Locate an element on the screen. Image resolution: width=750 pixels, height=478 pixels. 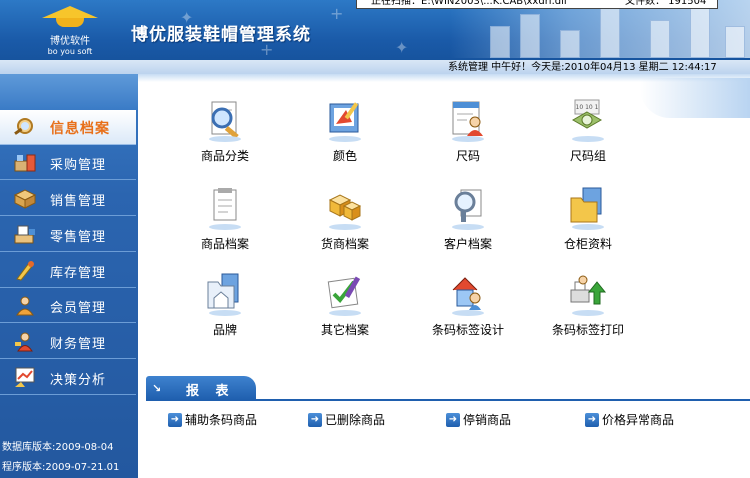
report-link-deleted-products: ➜ 已删除商品 is located at coordinates (346, 418).